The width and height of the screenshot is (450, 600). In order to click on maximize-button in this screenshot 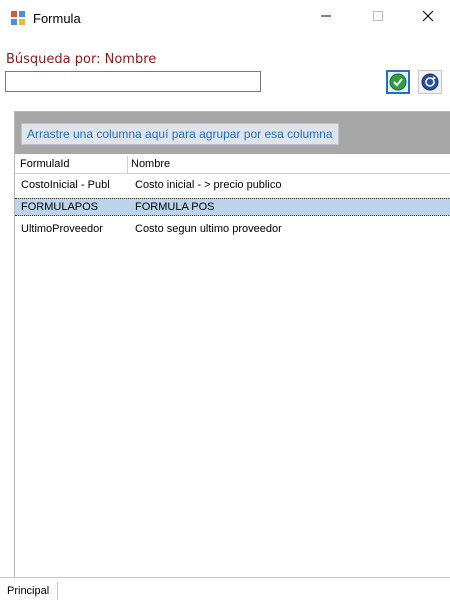, I will do `click(378, 18)`.